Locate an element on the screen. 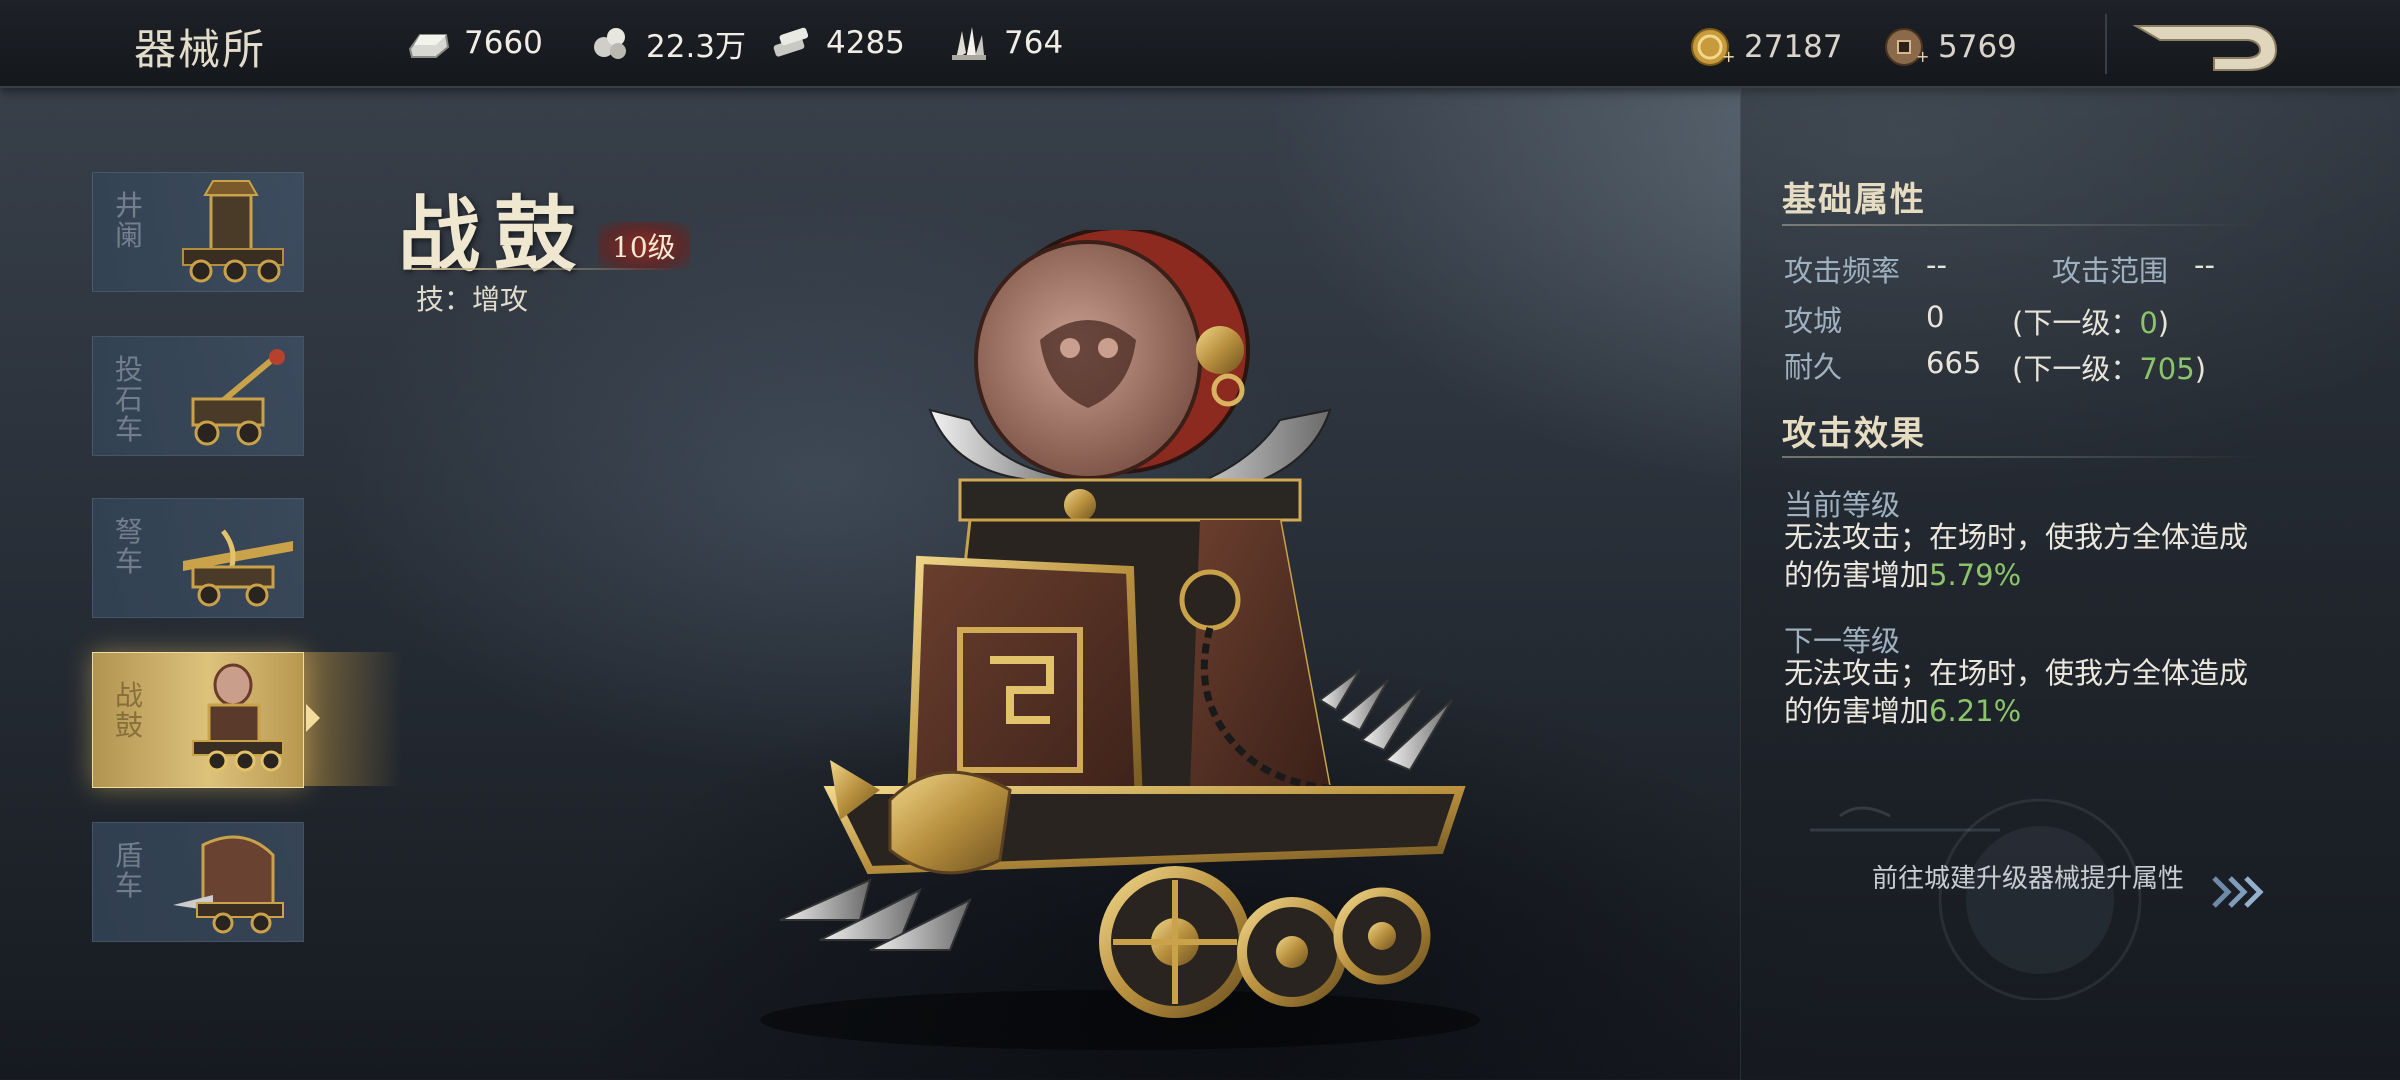  siege-next-value: 0 is located at coordinates (2148, 323).